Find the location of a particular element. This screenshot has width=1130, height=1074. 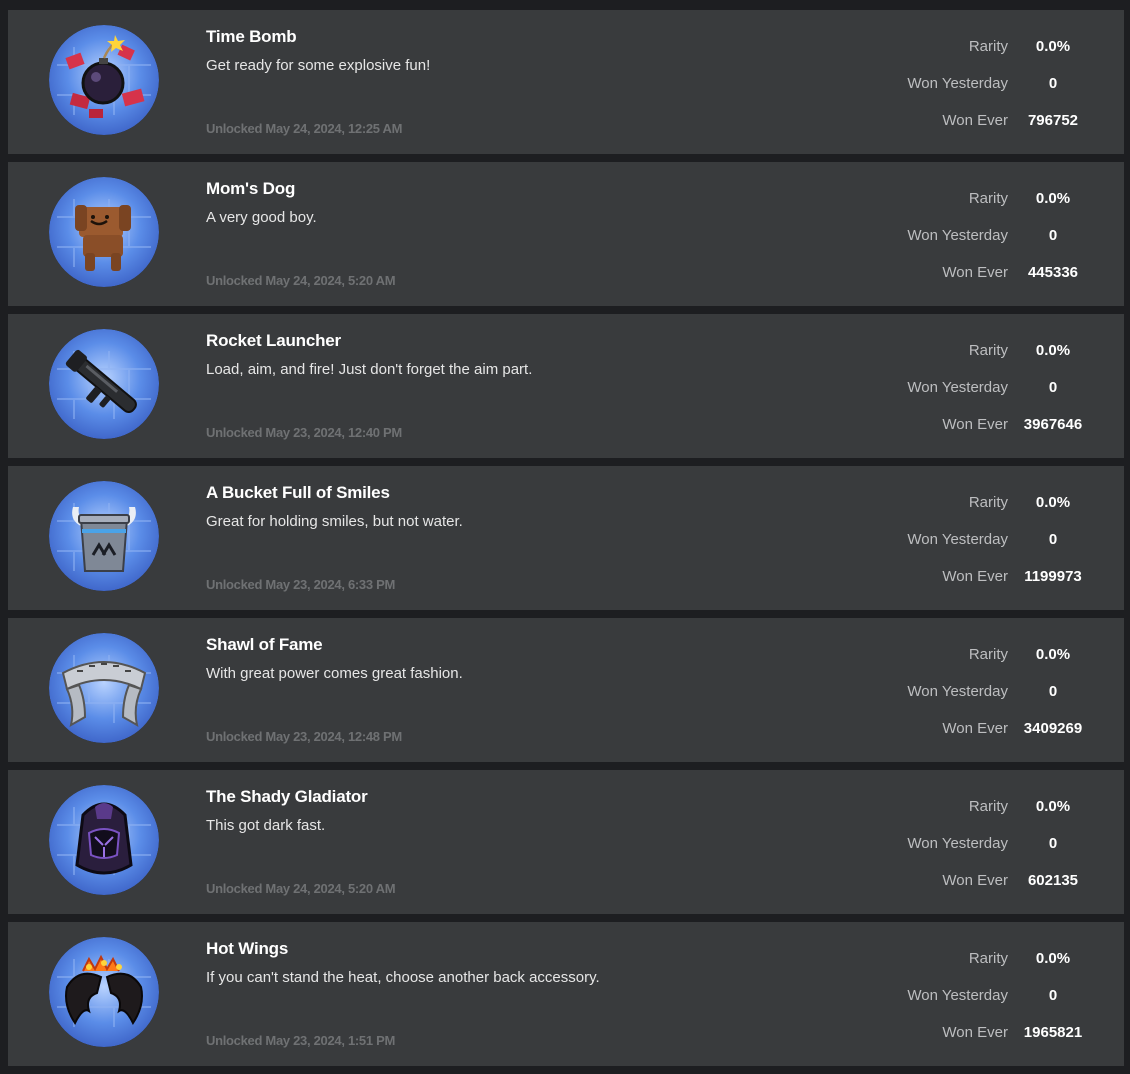

badge-unlocked-date: Unlocked May 23, 2024, 12:48 PM is located at coordinates (304, 736).